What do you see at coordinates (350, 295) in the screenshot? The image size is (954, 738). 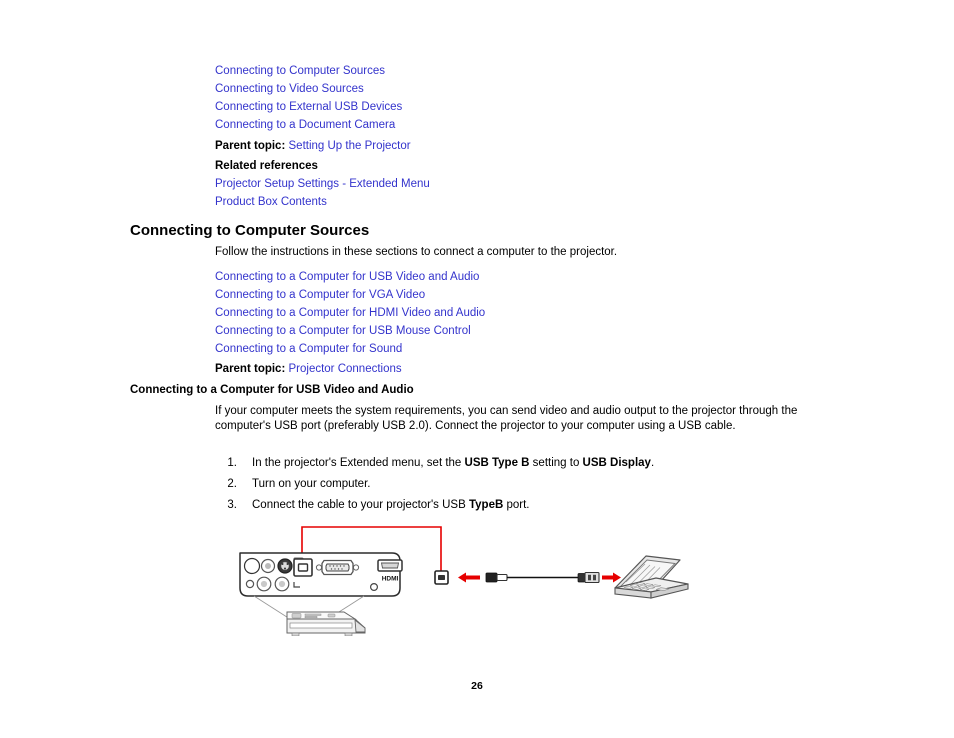 I see `link-computer-vga-video: Connecting to a Computer for VGA Video` at bounding box center [350, 295].